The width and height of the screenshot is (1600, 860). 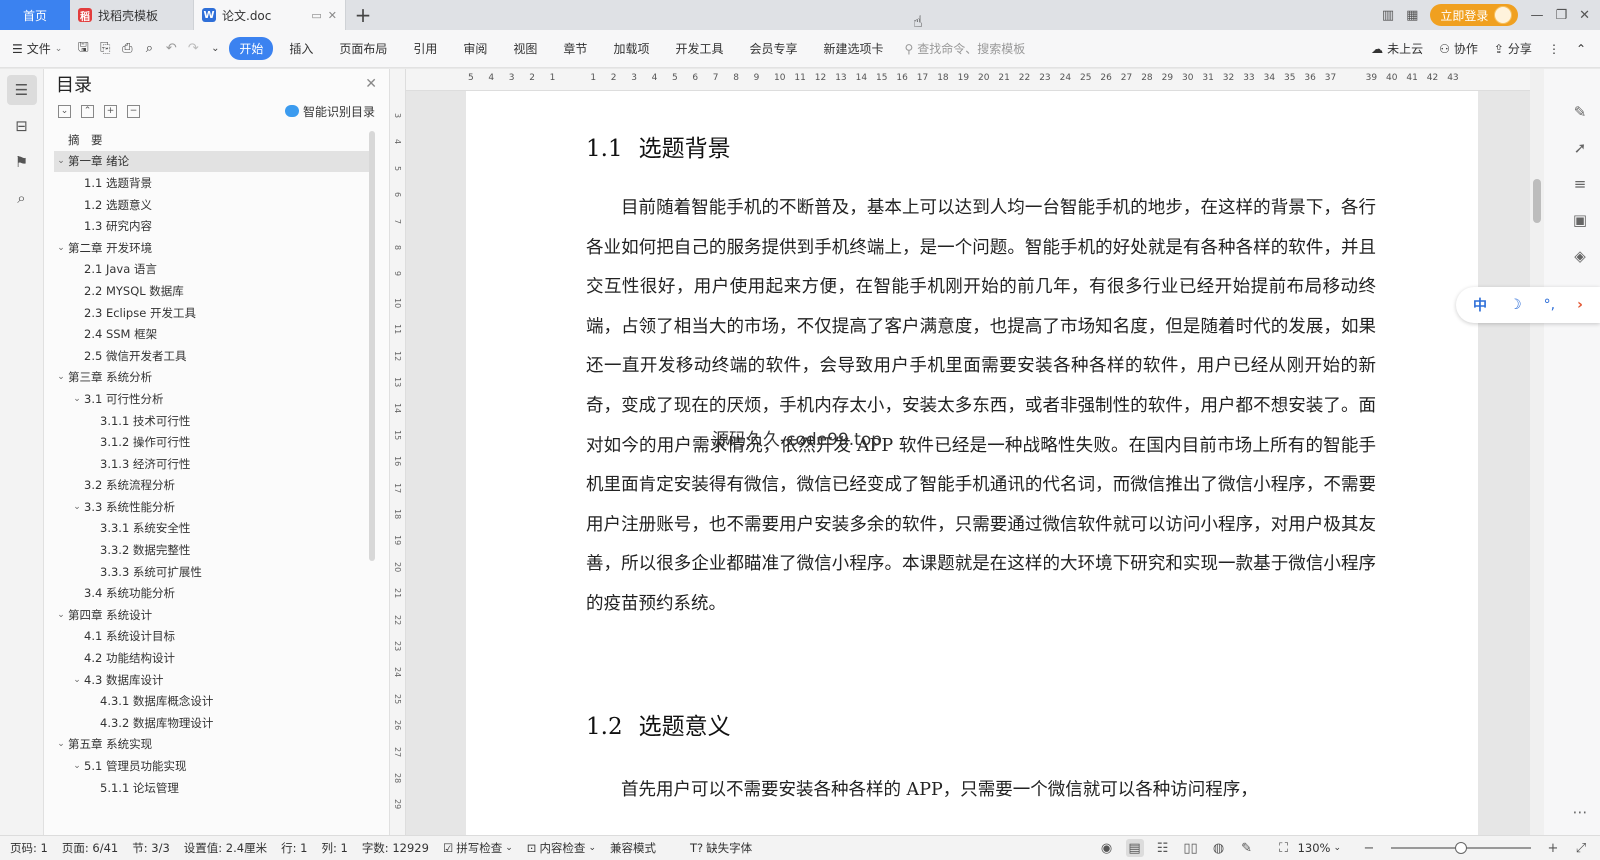 What do you see at coordinates (214, 680) in the screenshot?
I see `toc-item: ⌄ 4.3 数据库设计` at bounding box center [214, 680].